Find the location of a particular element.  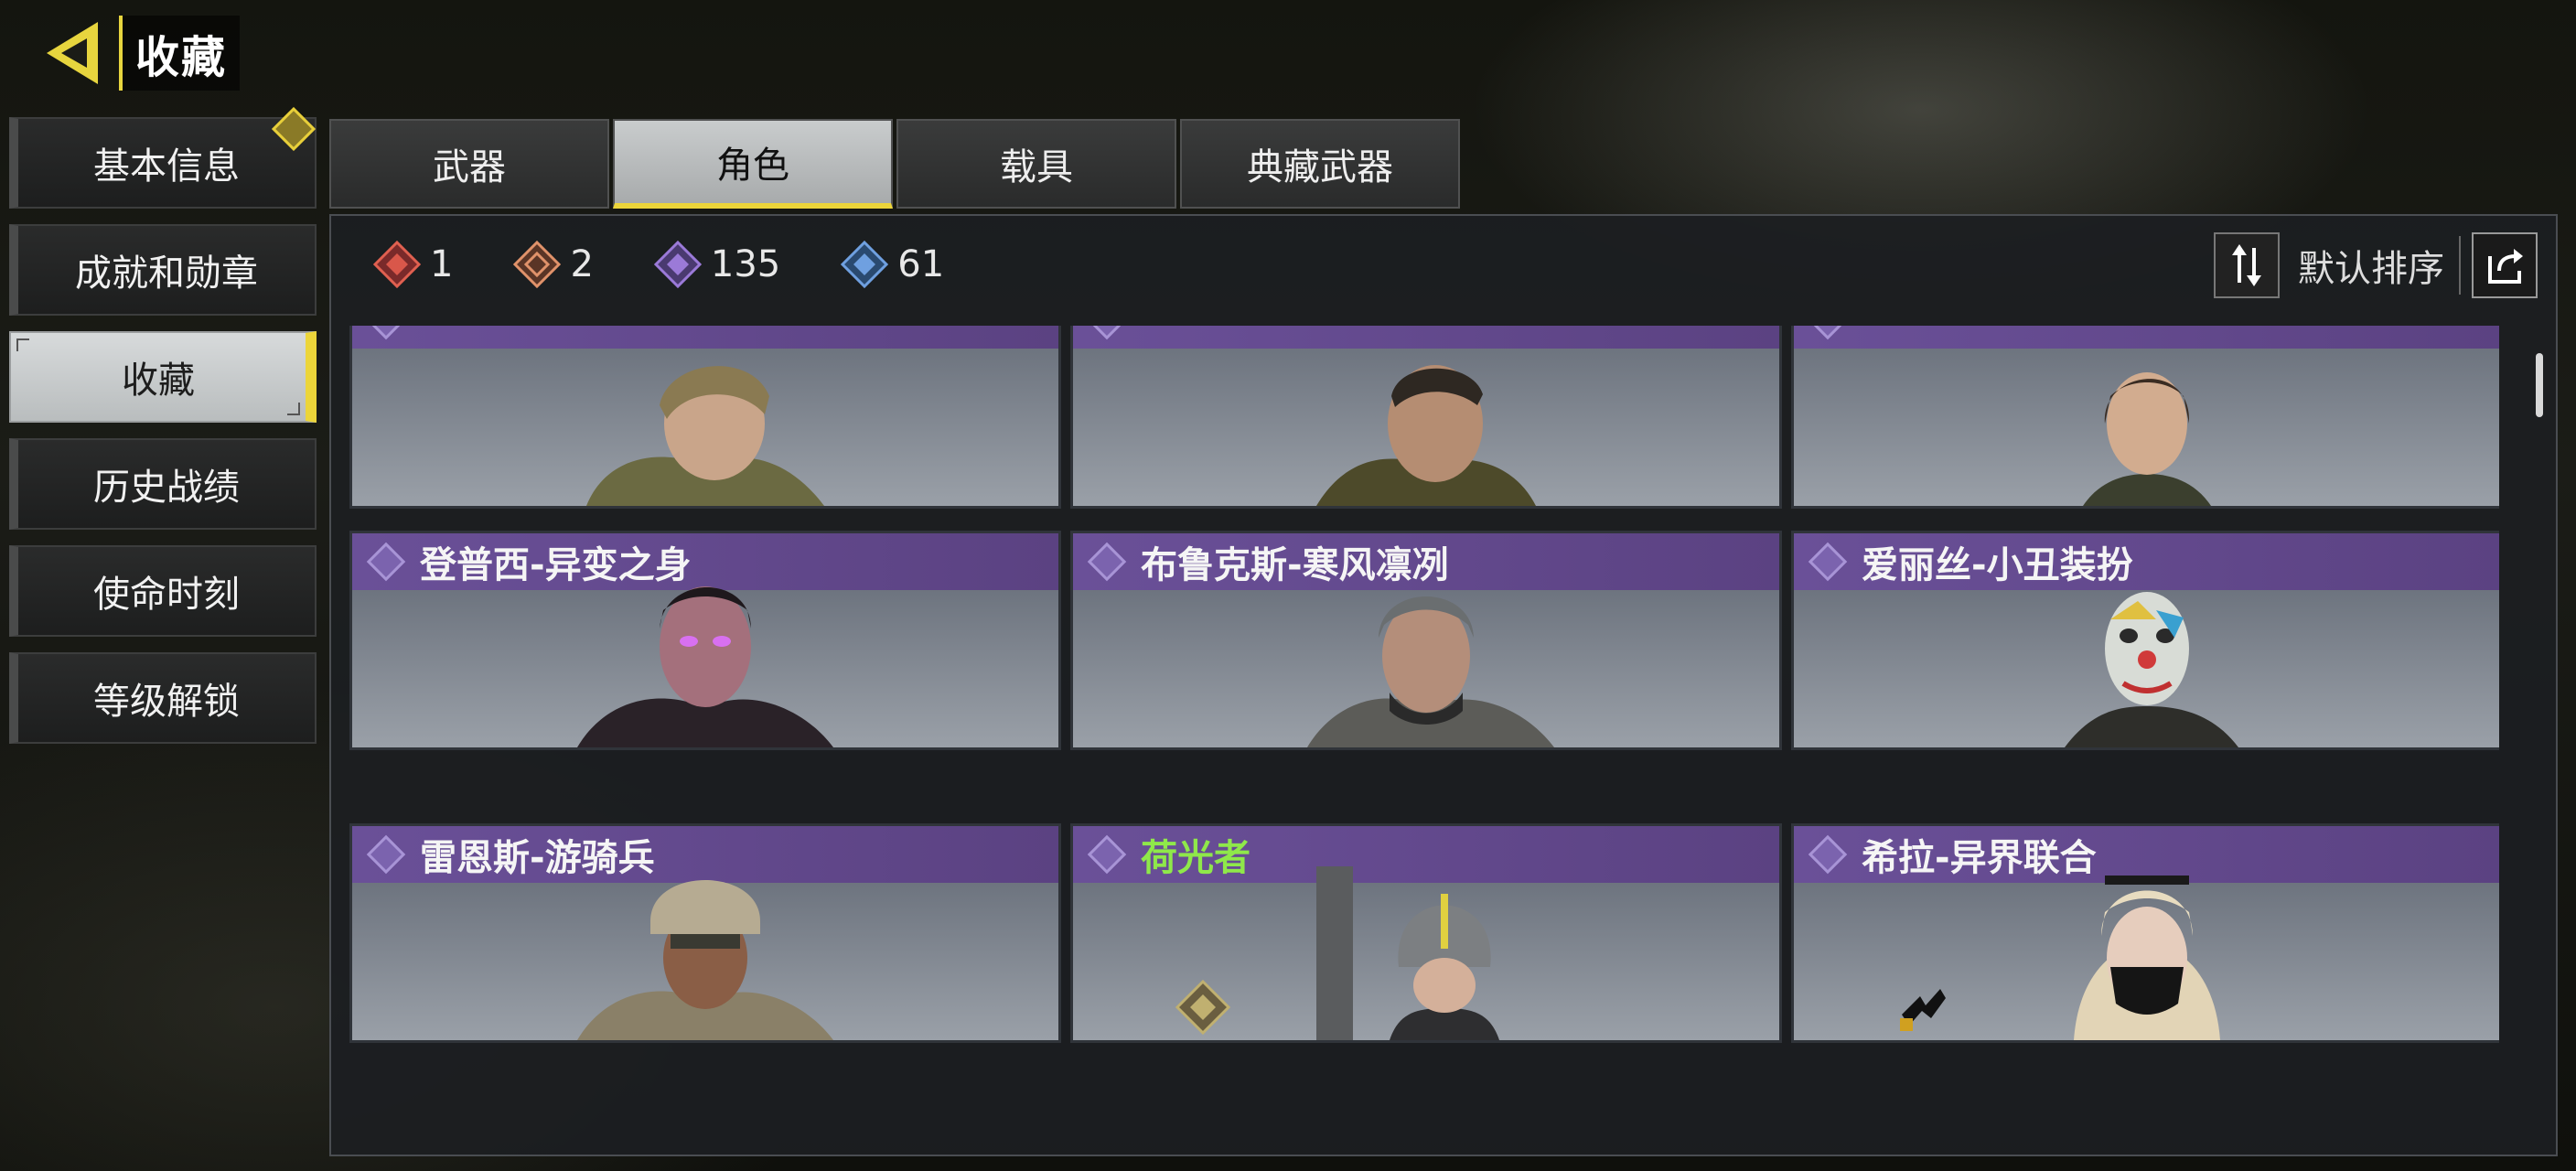

scrollbar is located at coordinates (2540, 385).